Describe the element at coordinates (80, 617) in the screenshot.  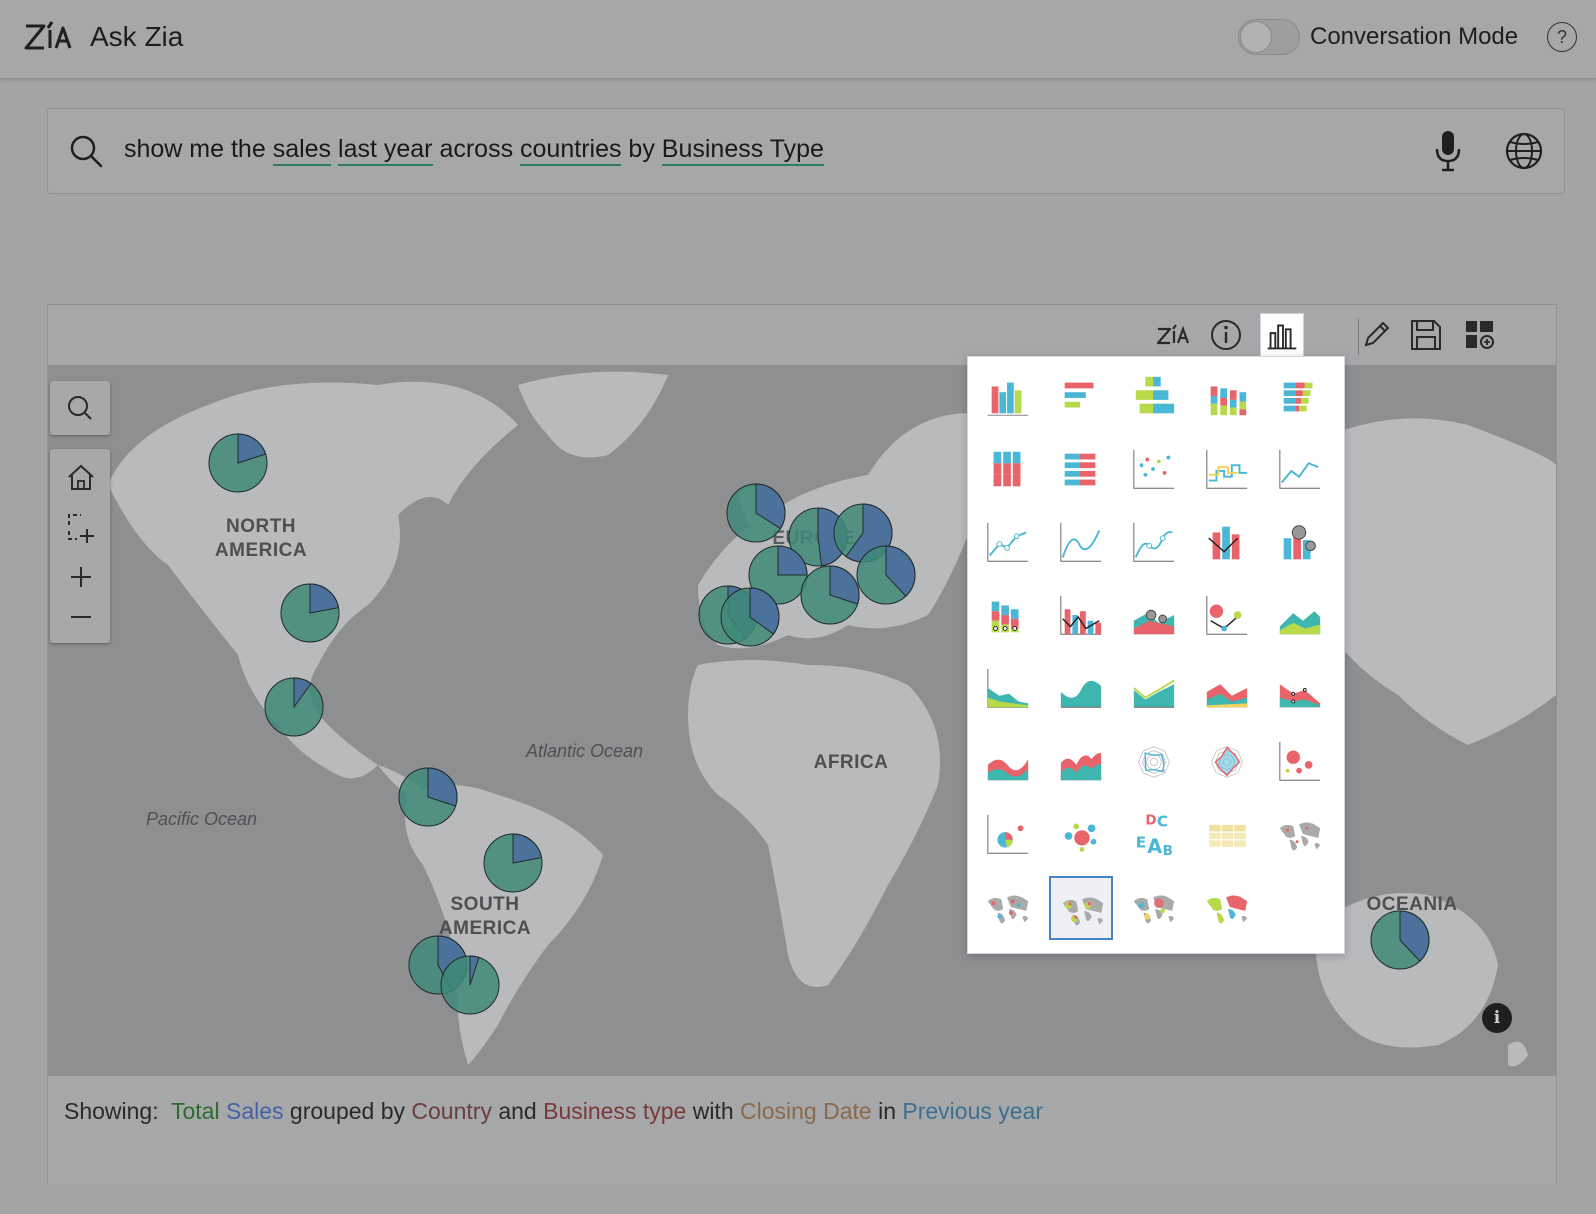
I see `zoom-out-icon` at that location.